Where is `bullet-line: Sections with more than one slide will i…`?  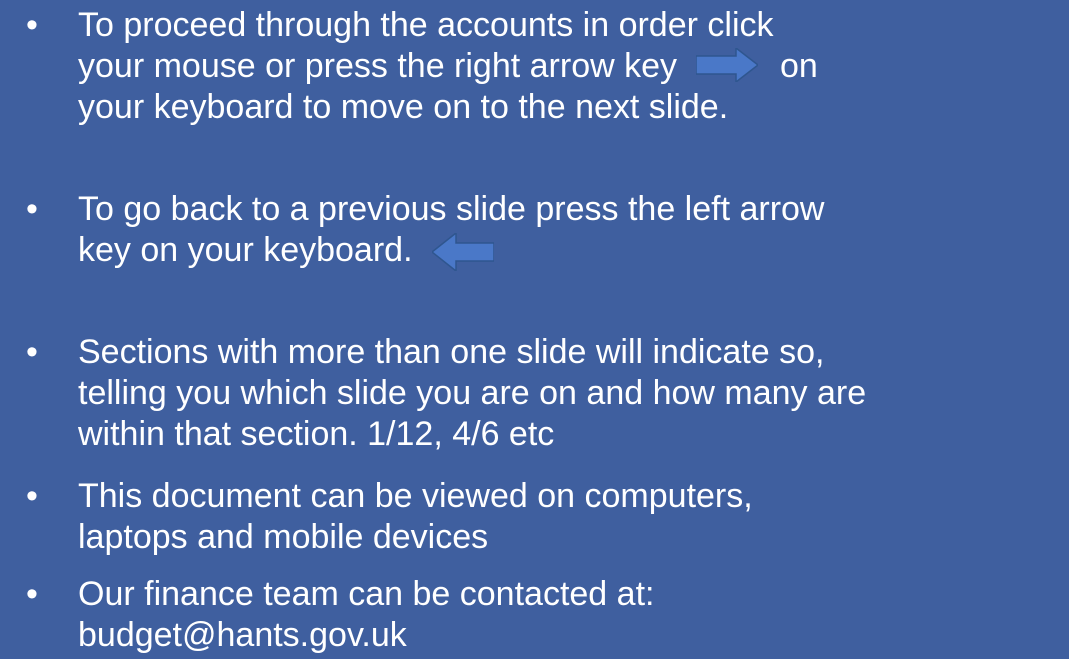
bullet-line: Sections with more than one slide will i… is located at coordinates (451, 352).